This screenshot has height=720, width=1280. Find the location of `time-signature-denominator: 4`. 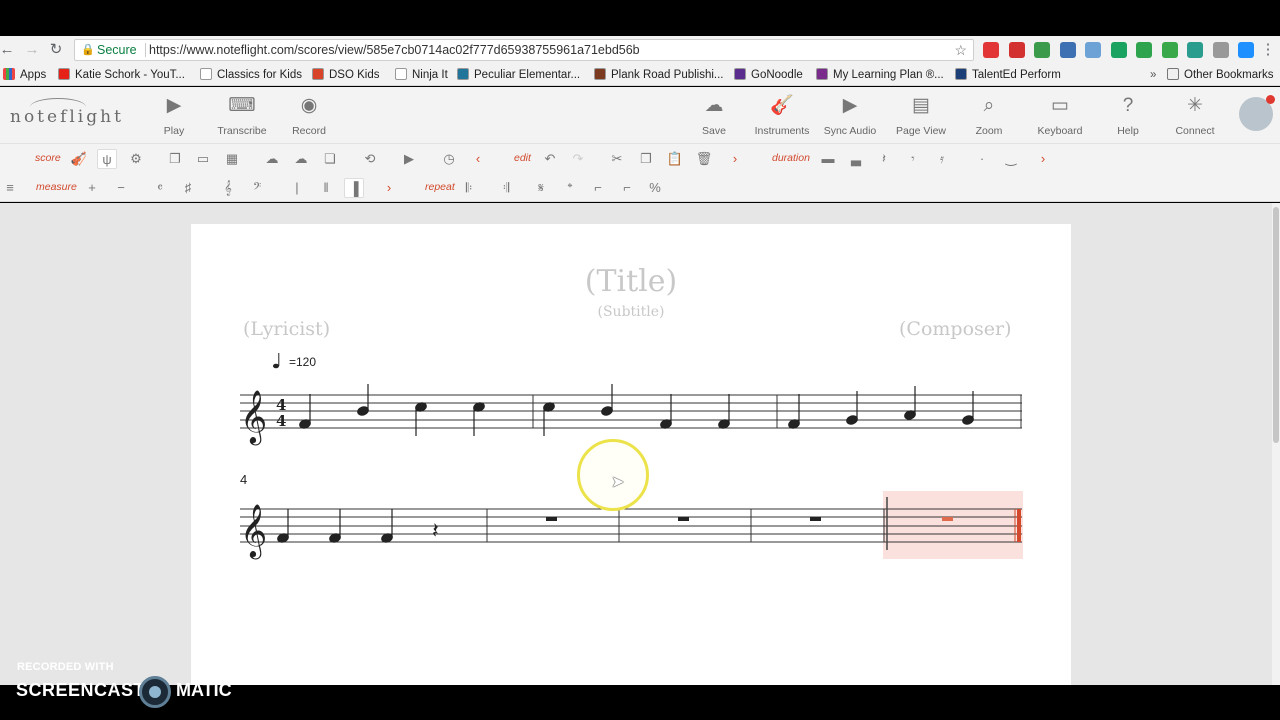

time-signature-denominator: 4 is located at coordinates (281, 421).